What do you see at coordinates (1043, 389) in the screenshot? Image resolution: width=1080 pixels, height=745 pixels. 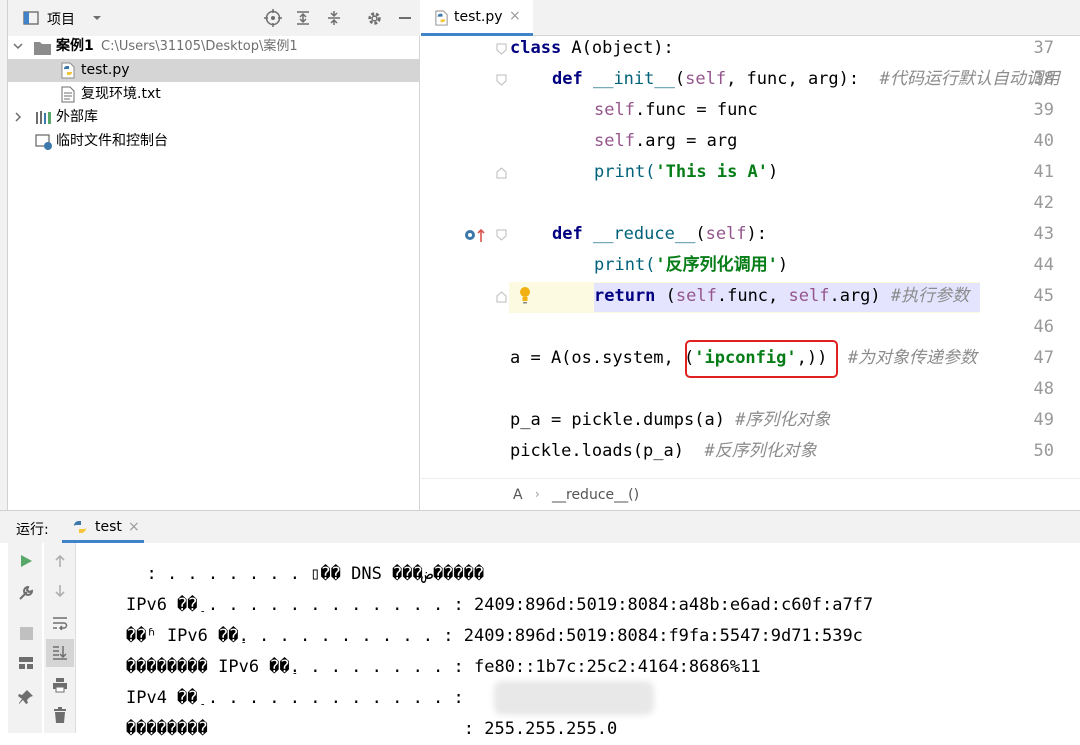 I see `line-number: 48` at bounding box center [1043, 389].